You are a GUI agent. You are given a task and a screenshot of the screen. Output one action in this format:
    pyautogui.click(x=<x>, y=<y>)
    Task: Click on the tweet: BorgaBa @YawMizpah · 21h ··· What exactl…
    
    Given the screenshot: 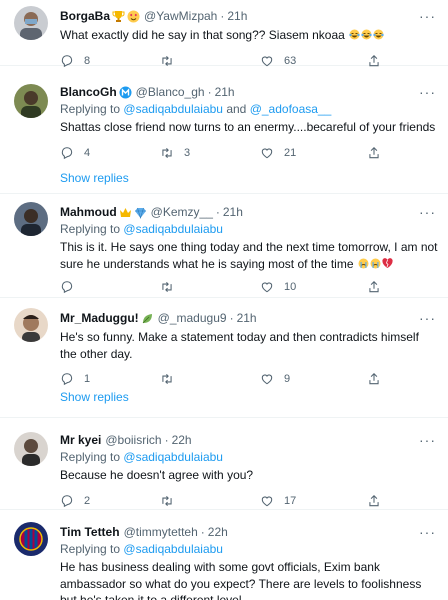 What is the action you would take?
    pyautogui.click(x=224, y=33)
    